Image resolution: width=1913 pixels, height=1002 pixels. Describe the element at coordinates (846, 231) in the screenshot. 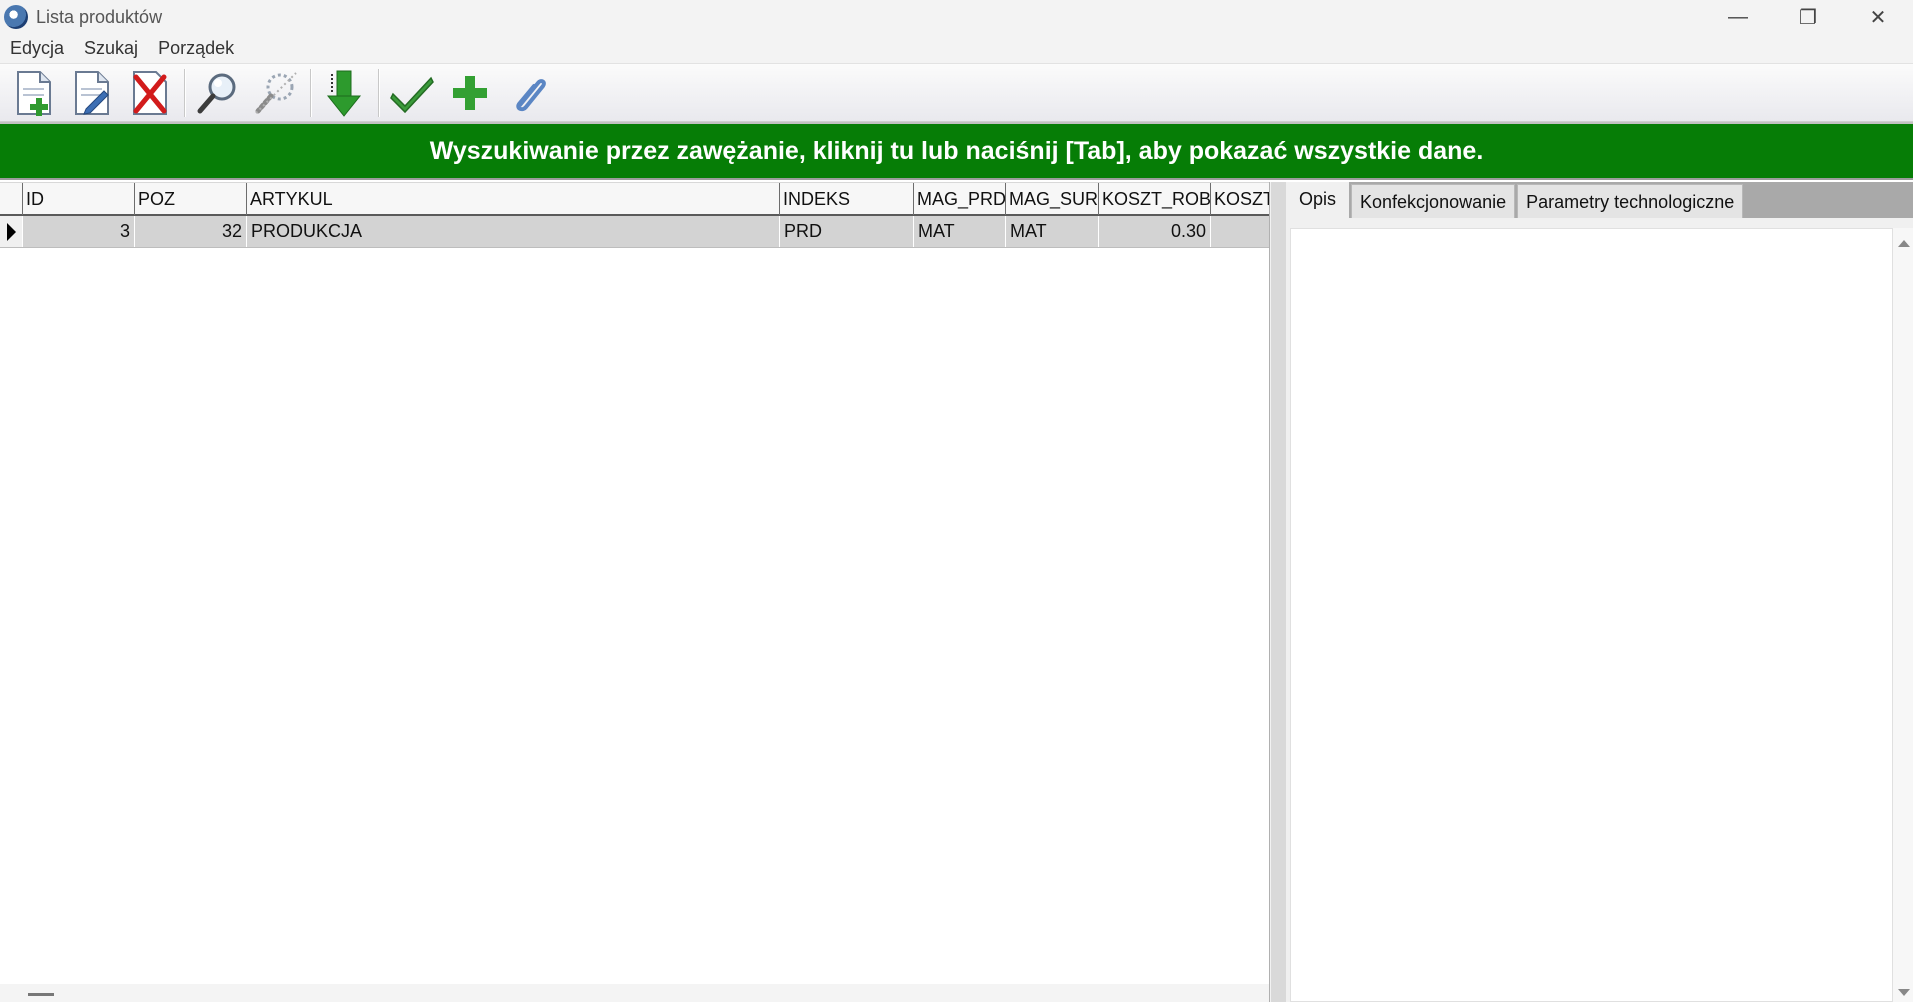

I see `cell-indeks: PRD` at that location.